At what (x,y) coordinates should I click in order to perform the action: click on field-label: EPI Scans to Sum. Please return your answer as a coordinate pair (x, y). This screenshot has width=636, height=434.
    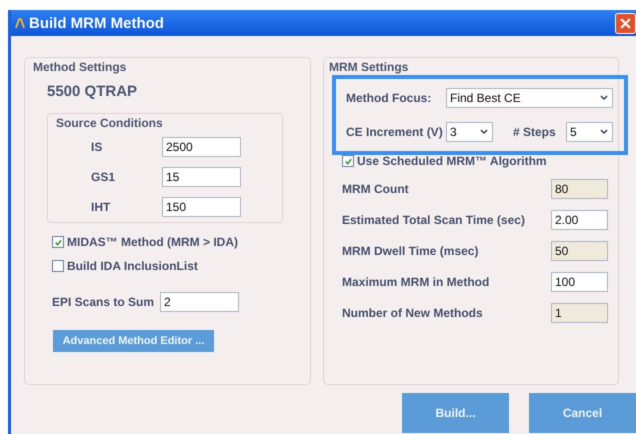
    Looking at the image, I should click on (103, 302).